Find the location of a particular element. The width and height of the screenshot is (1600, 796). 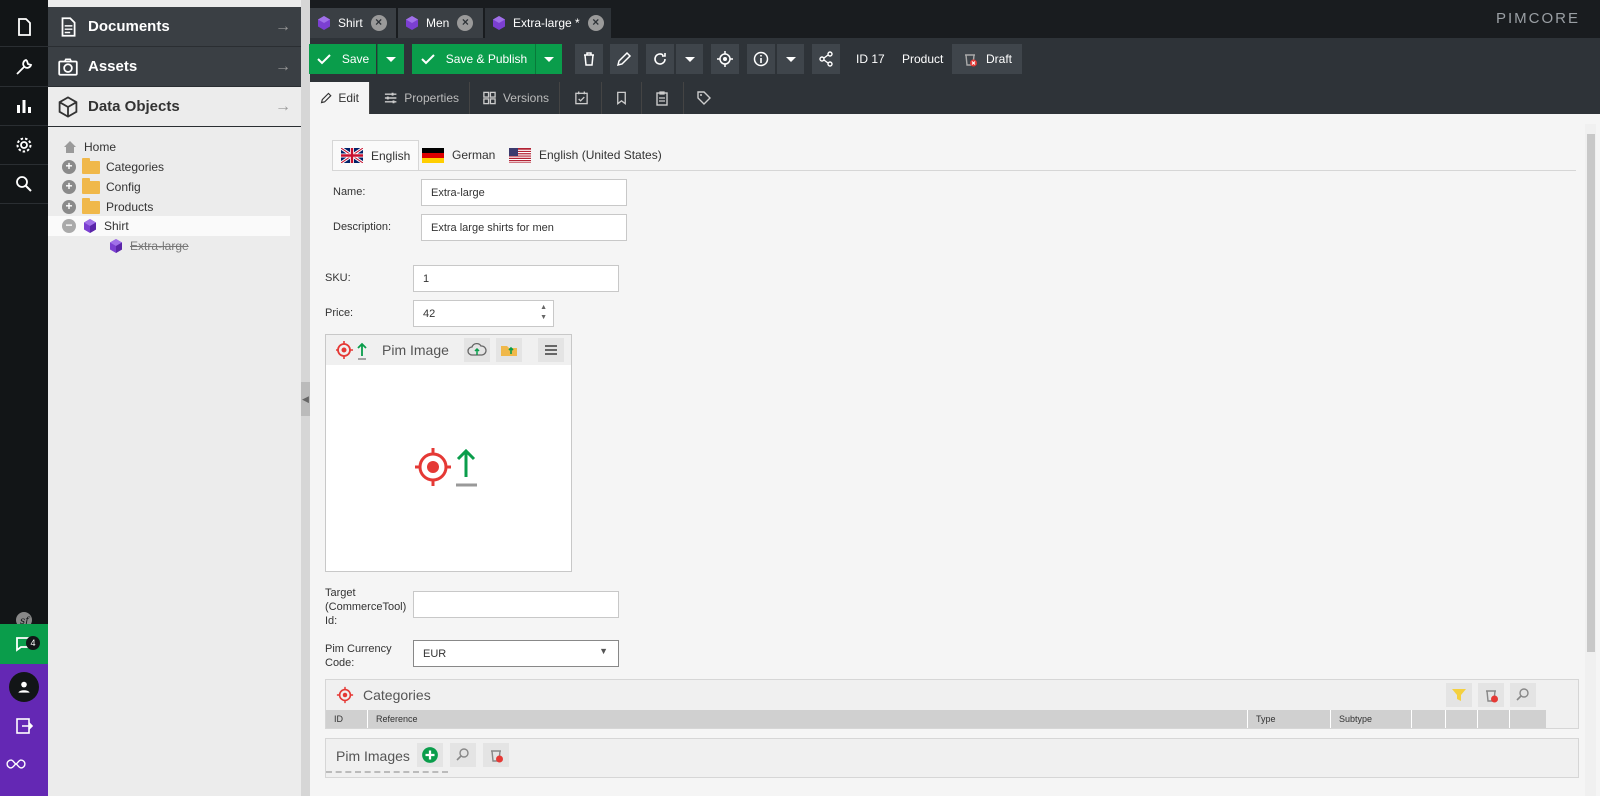

gear-icon is located at coordinates (24, 145).